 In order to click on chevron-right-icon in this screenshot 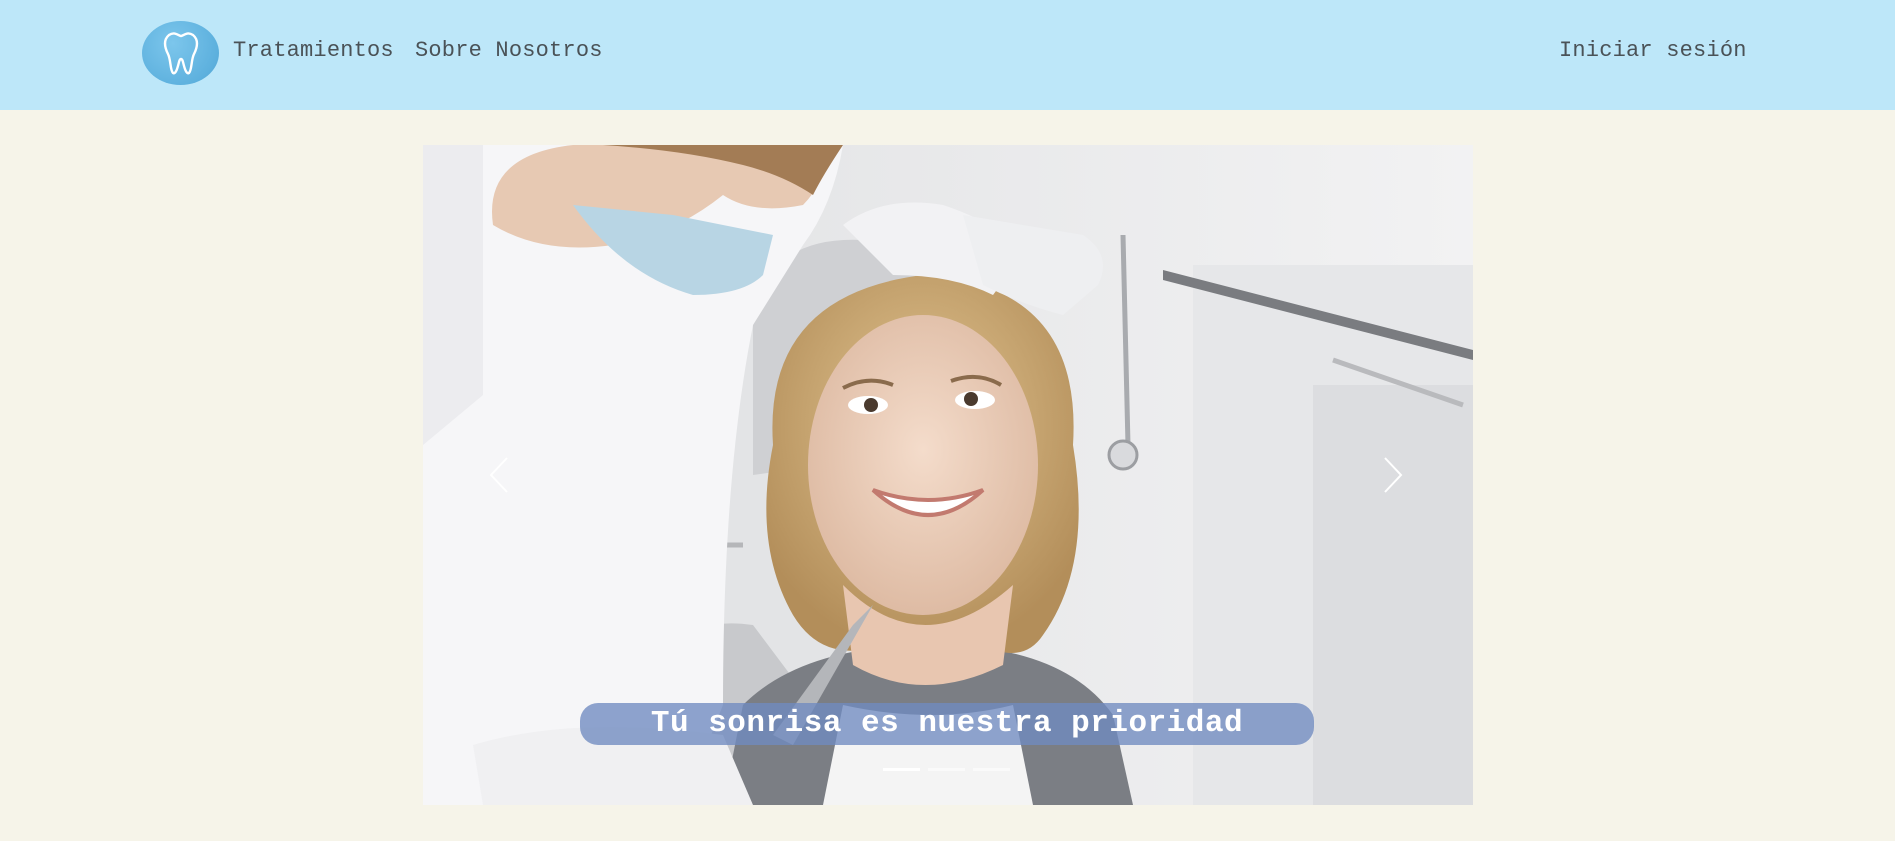, I will do `click(1393, 475)`.